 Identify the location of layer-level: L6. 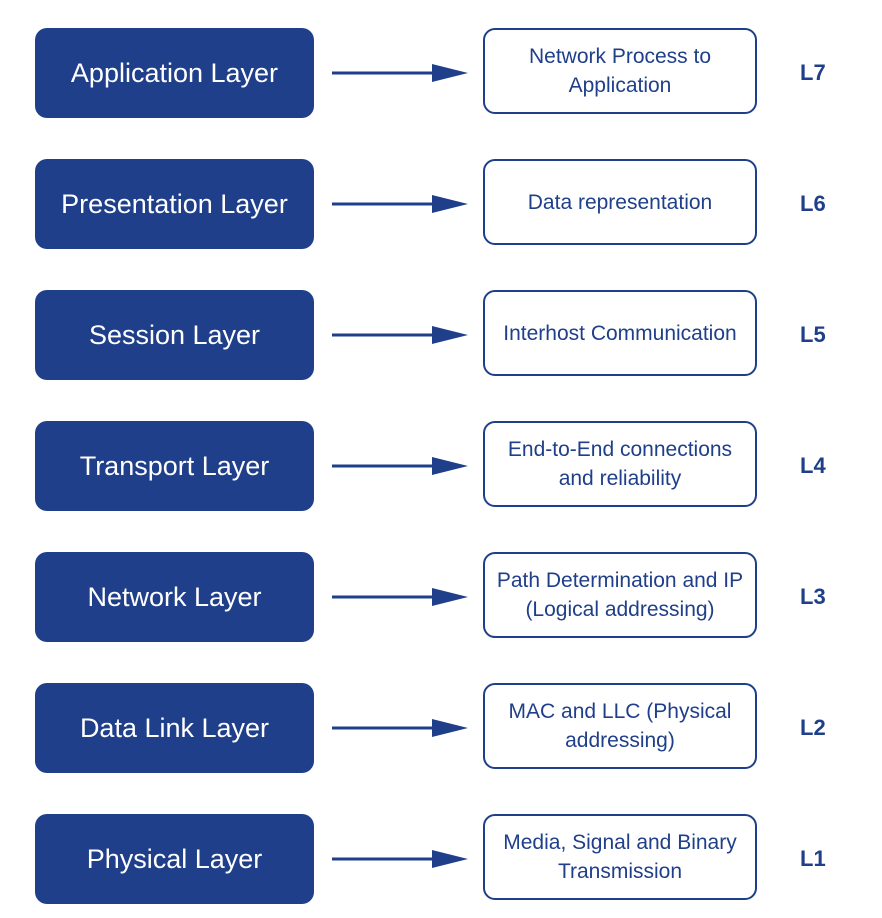
(813, 203).